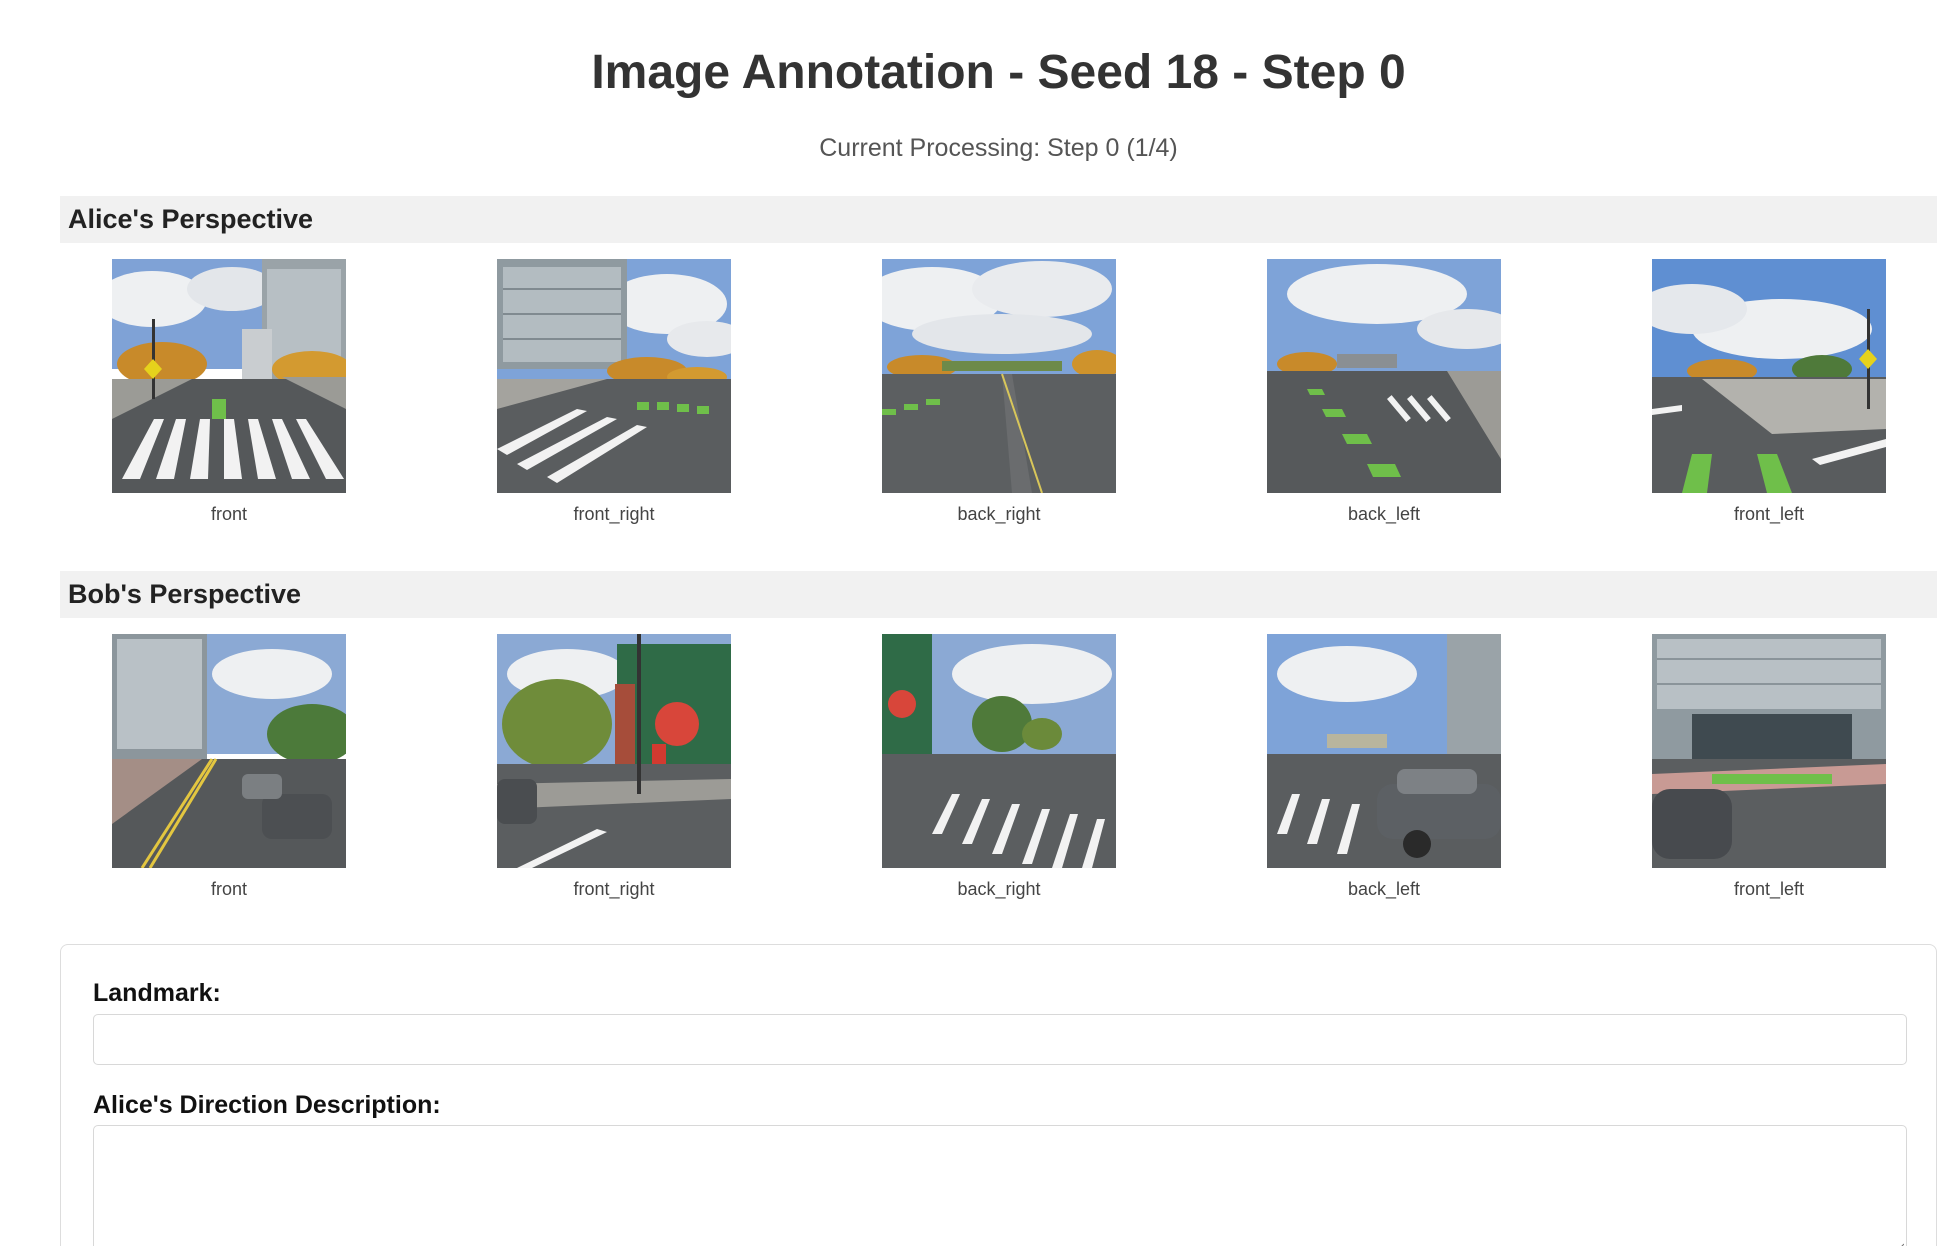 The height and width of the screenshot is (1246, 1957). Describe the element at coordinates (267, 1105) in the screenshot. I see `direction-description-label: Alice's Direction Description:` at that location.